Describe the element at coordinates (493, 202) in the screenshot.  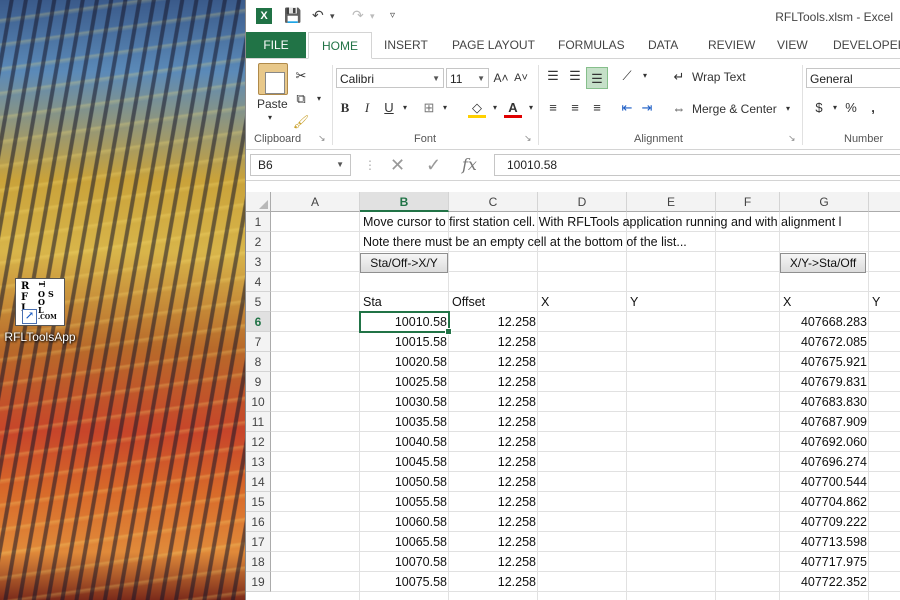
I see `column-header-c: C` at that location.